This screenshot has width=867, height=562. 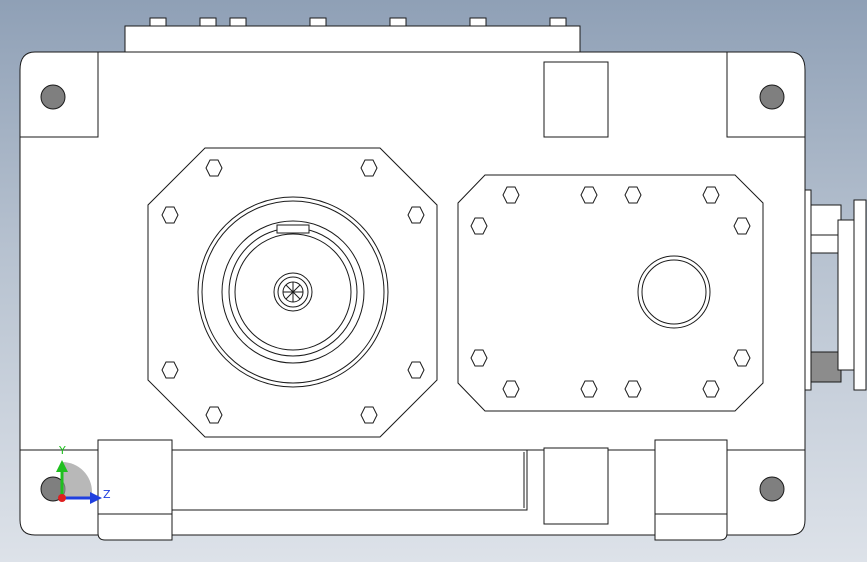 I want to click on mount-hole-bottom-right, so click(x=772, y=489).